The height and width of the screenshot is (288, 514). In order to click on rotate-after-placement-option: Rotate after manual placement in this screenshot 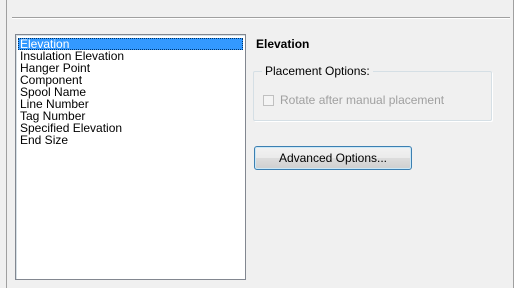, I will do `click(353, 100)`.